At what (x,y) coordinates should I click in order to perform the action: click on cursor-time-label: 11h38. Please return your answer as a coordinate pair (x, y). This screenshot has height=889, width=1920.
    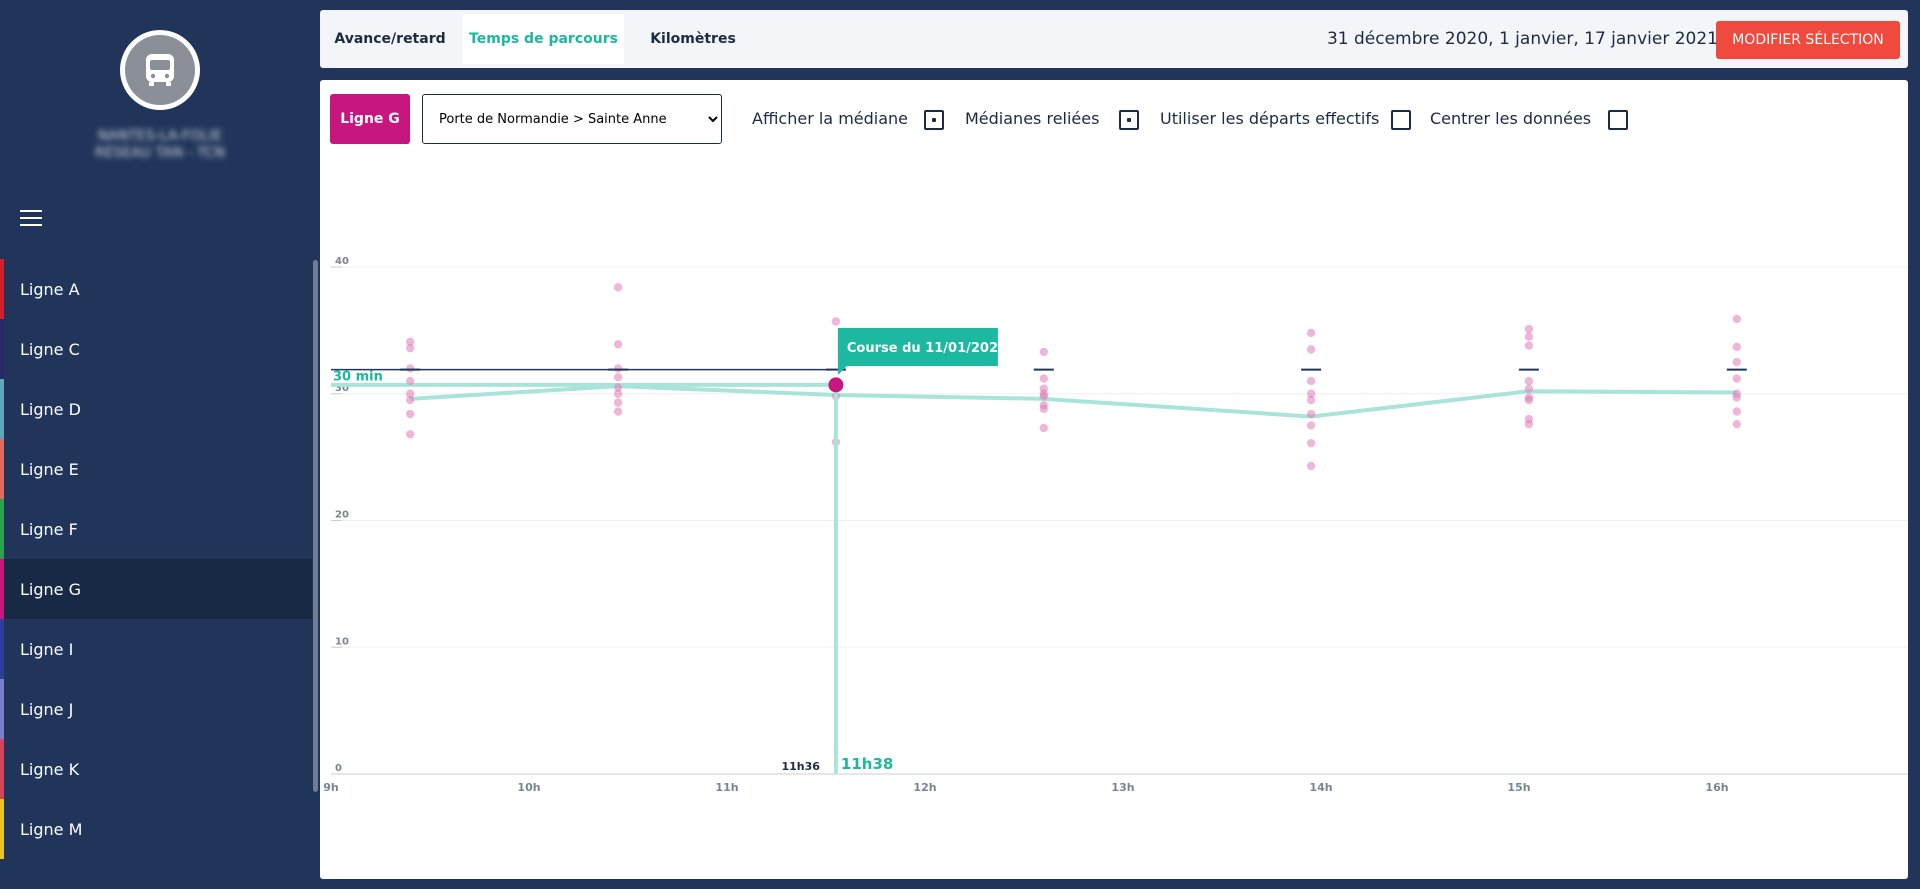
    Looking at the image, I should click on (867, 764).